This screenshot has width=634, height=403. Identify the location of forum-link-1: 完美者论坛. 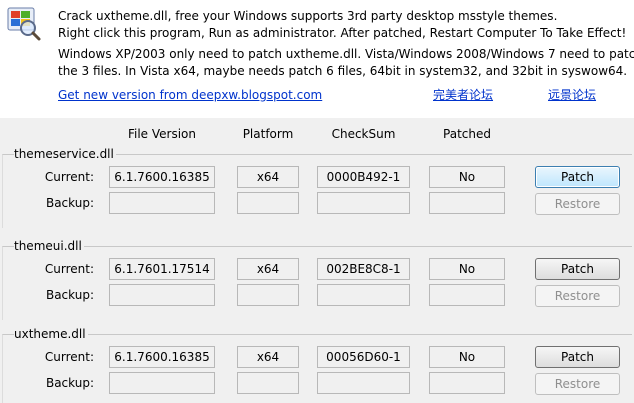
(463, 95).